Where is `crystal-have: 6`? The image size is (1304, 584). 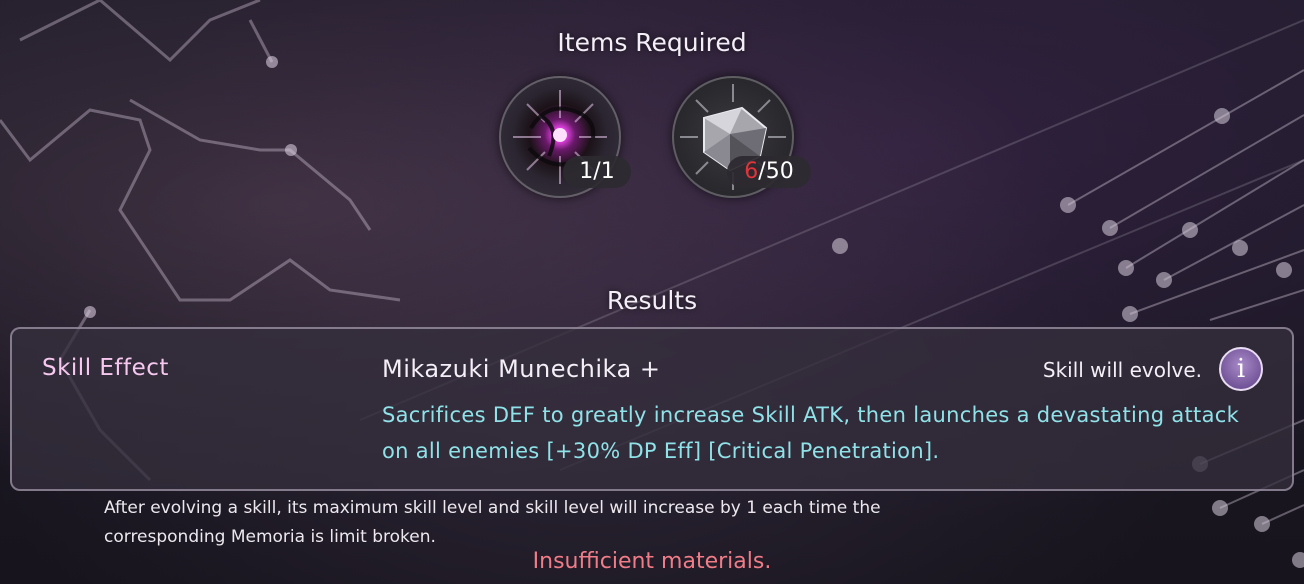
crystal-have: 6 is located at coordinates (751, 171).